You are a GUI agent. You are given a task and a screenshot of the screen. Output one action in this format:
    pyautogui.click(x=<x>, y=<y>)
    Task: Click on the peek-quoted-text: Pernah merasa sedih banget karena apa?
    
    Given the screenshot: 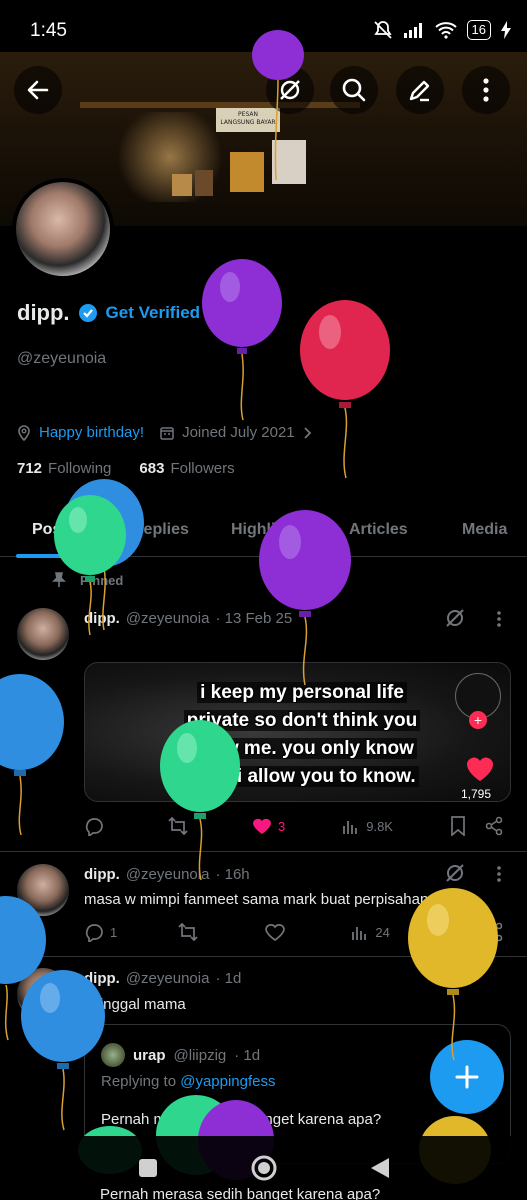 What is the action you would take?
    pyautogui.click(x=240, y=1193)
    